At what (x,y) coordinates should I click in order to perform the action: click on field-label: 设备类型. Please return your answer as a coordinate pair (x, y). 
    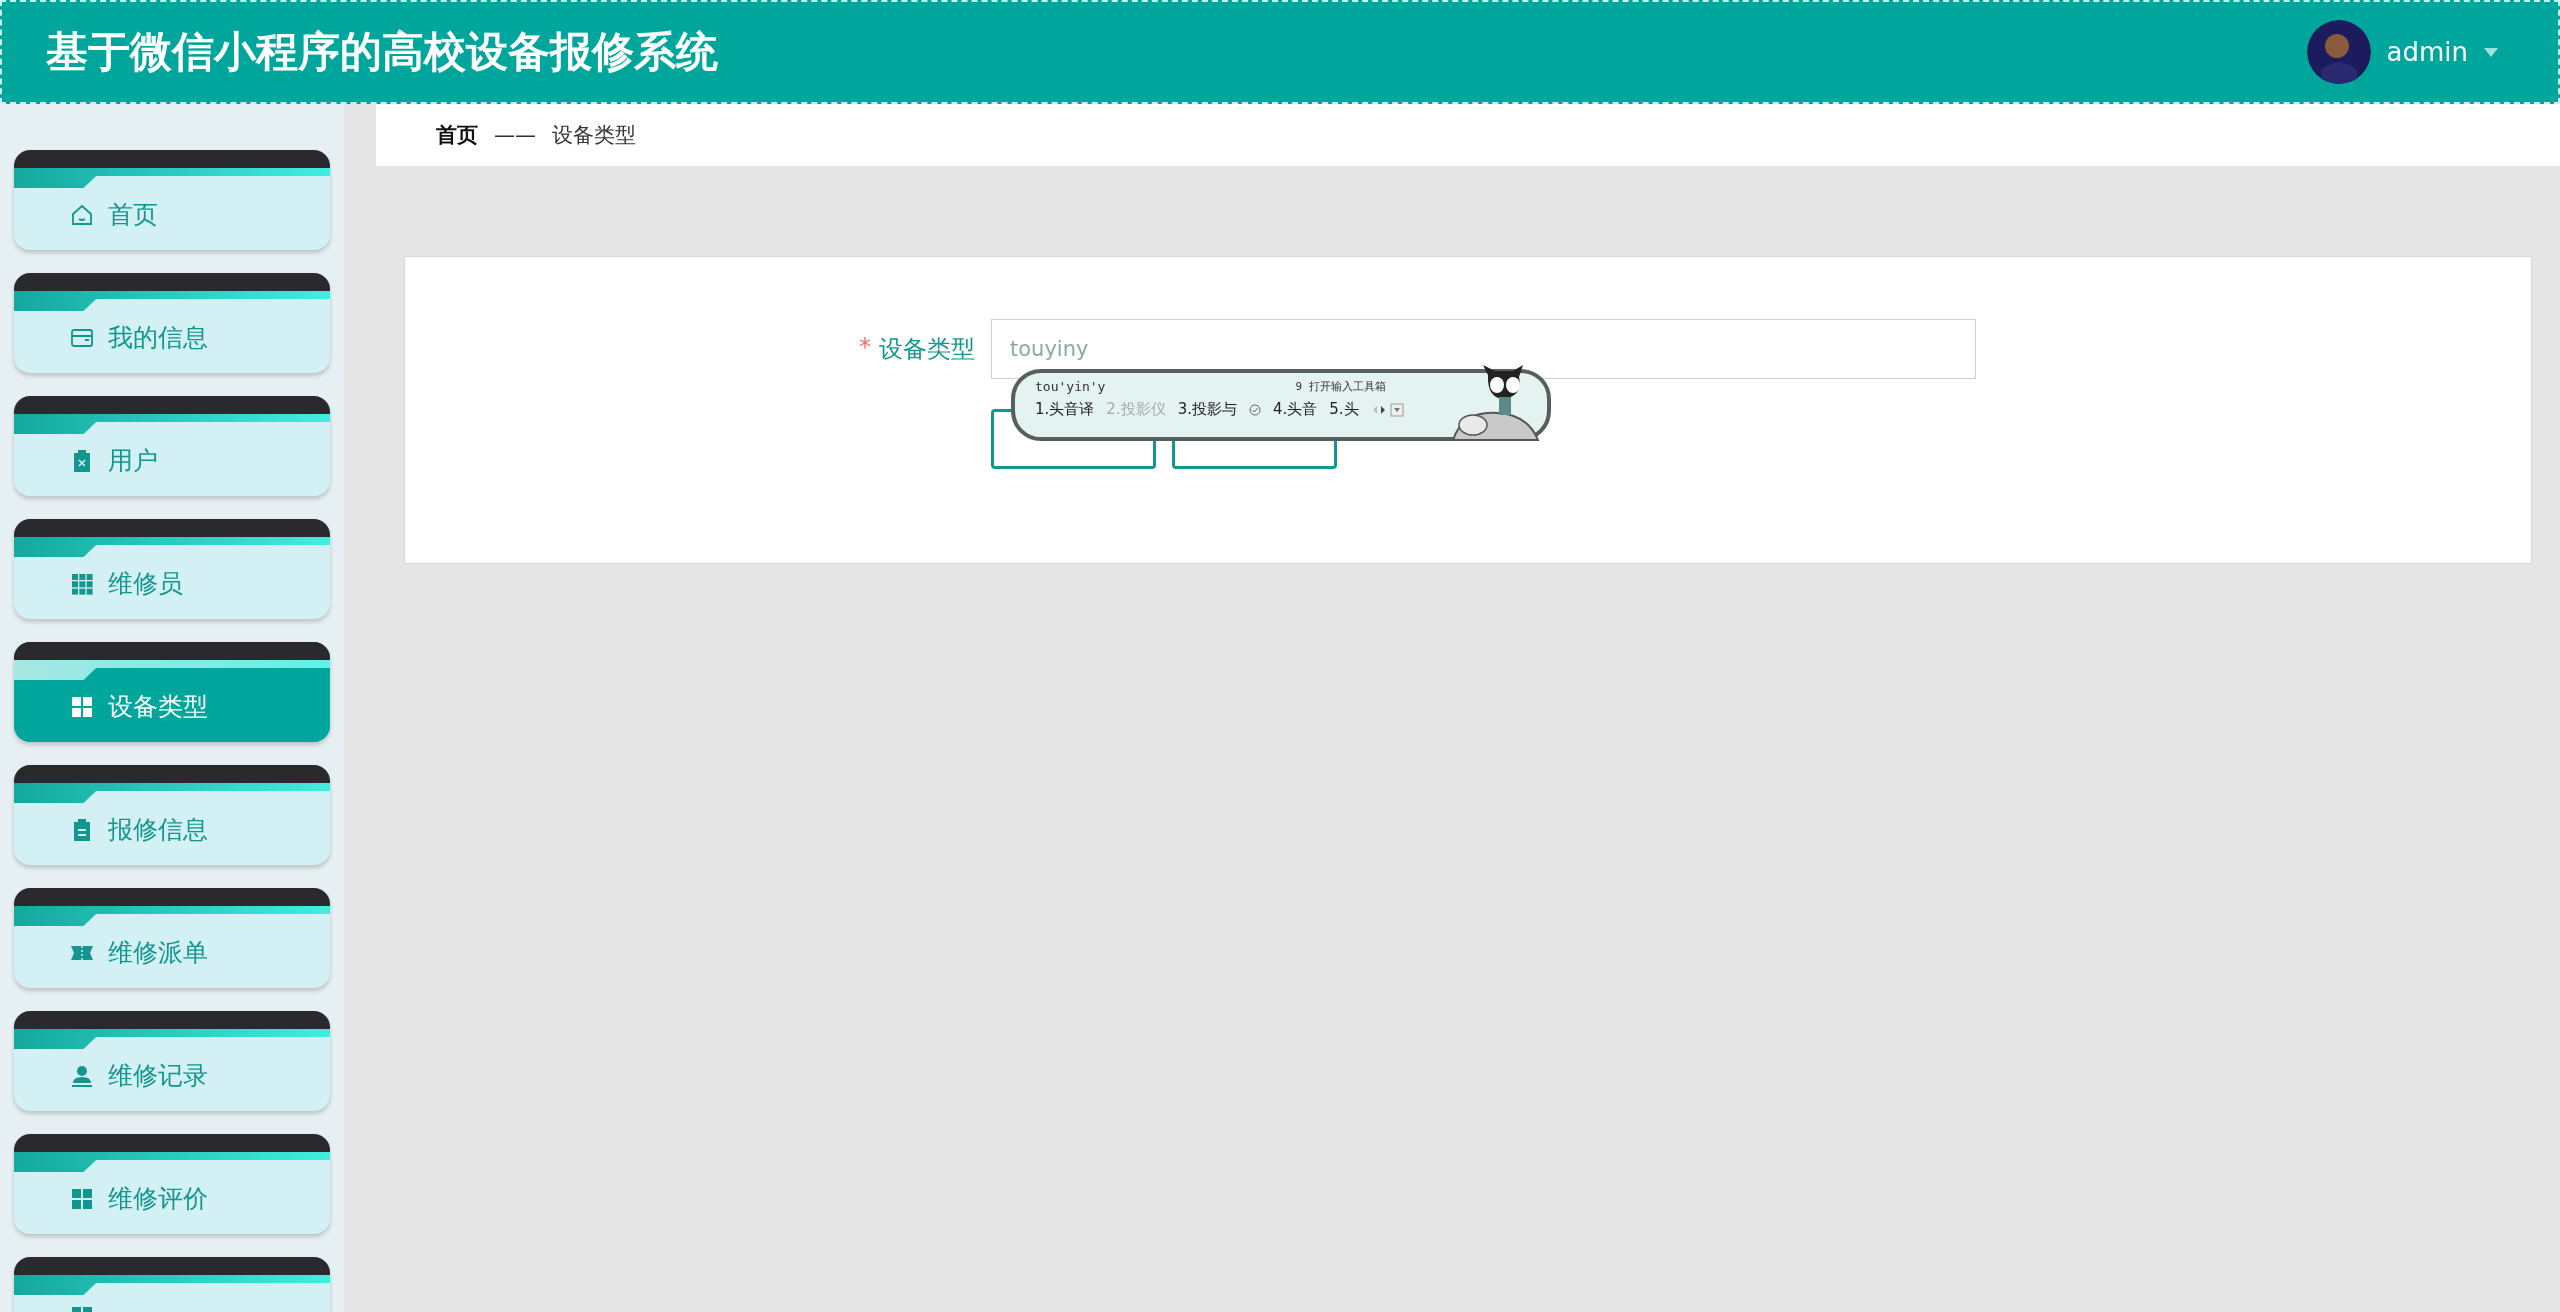
    Looking at the image, I should click on (927, 349).